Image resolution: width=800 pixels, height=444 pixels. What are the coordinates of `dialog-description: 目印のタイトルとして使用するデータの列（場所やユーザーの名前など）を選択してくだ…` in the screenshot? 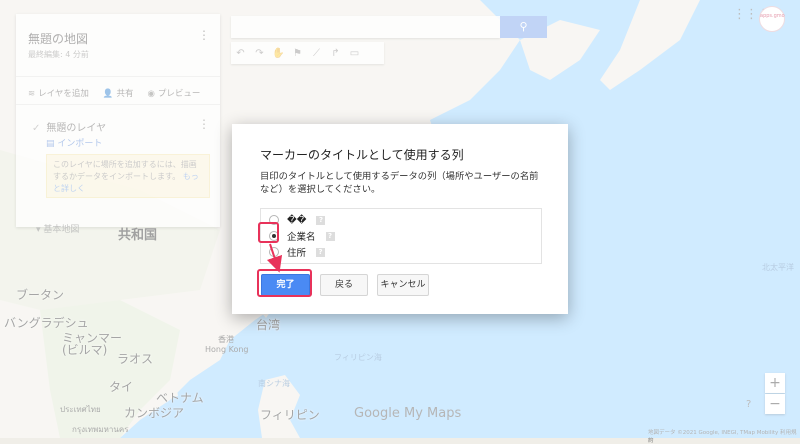 It's located at (399, 183).